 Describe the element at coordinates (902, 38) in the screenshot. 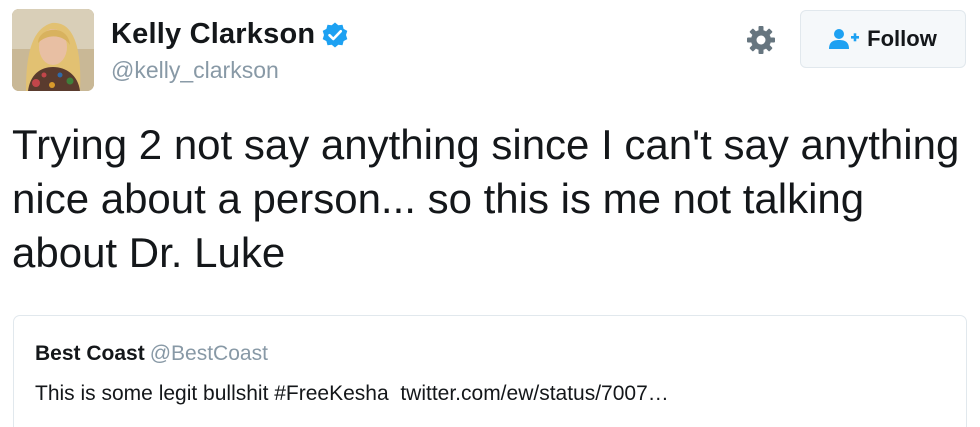

I see `follow-button-label: Follow` at that location.